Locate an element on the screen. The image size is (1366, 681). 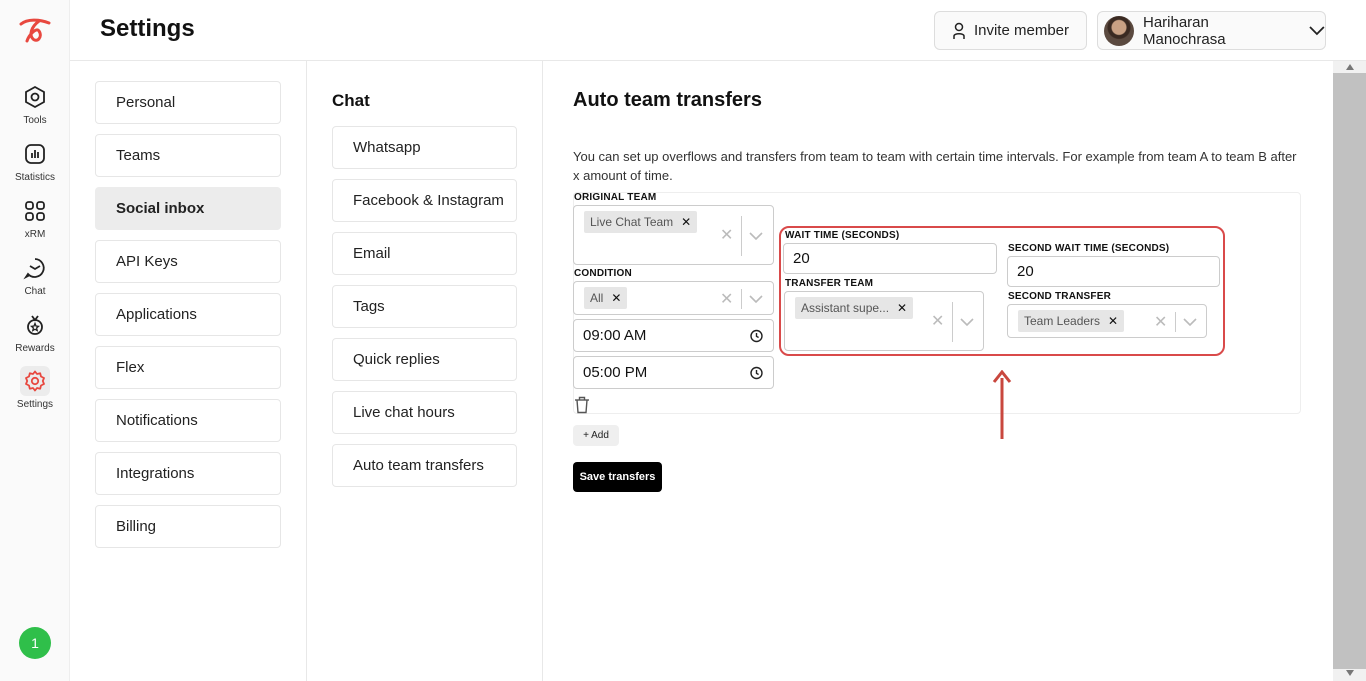
submenu-item-auto-team-transfers: Auto team transfers is located at coordinates (424, 465).